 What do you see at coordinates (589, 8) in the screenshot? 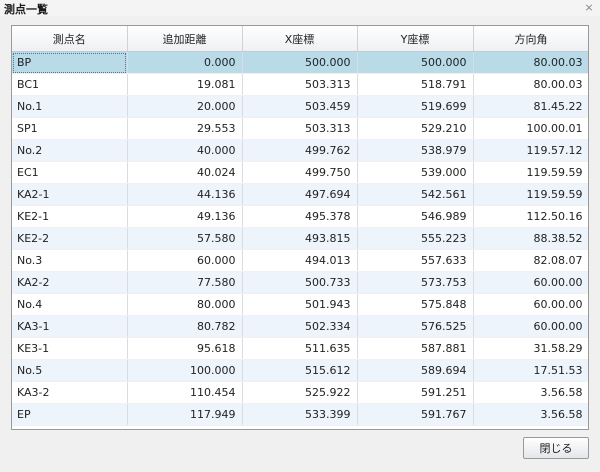
I see `close-icon: ⨯` at bounding box center [589, 8].